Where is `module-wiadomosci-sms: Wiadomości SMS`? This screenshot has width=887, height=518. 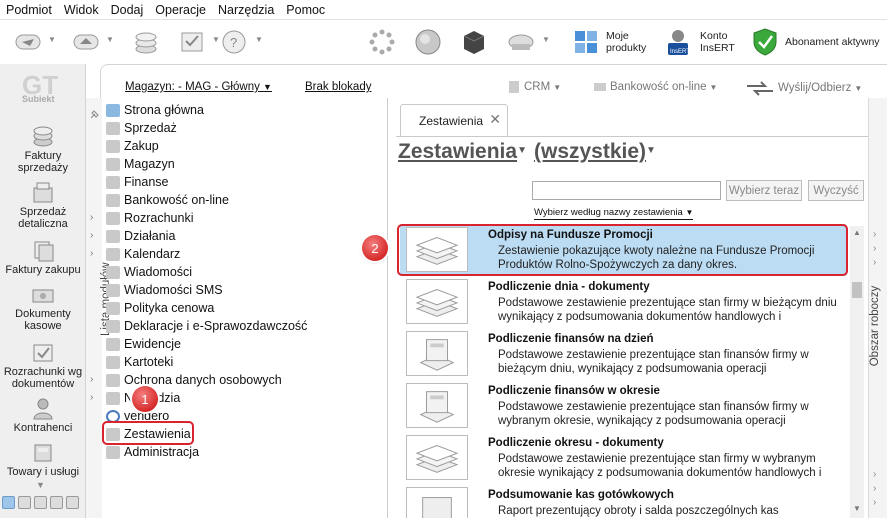
module-wiadomosci-sms: Wiadomości SMS is located at coordinates (164, 290).